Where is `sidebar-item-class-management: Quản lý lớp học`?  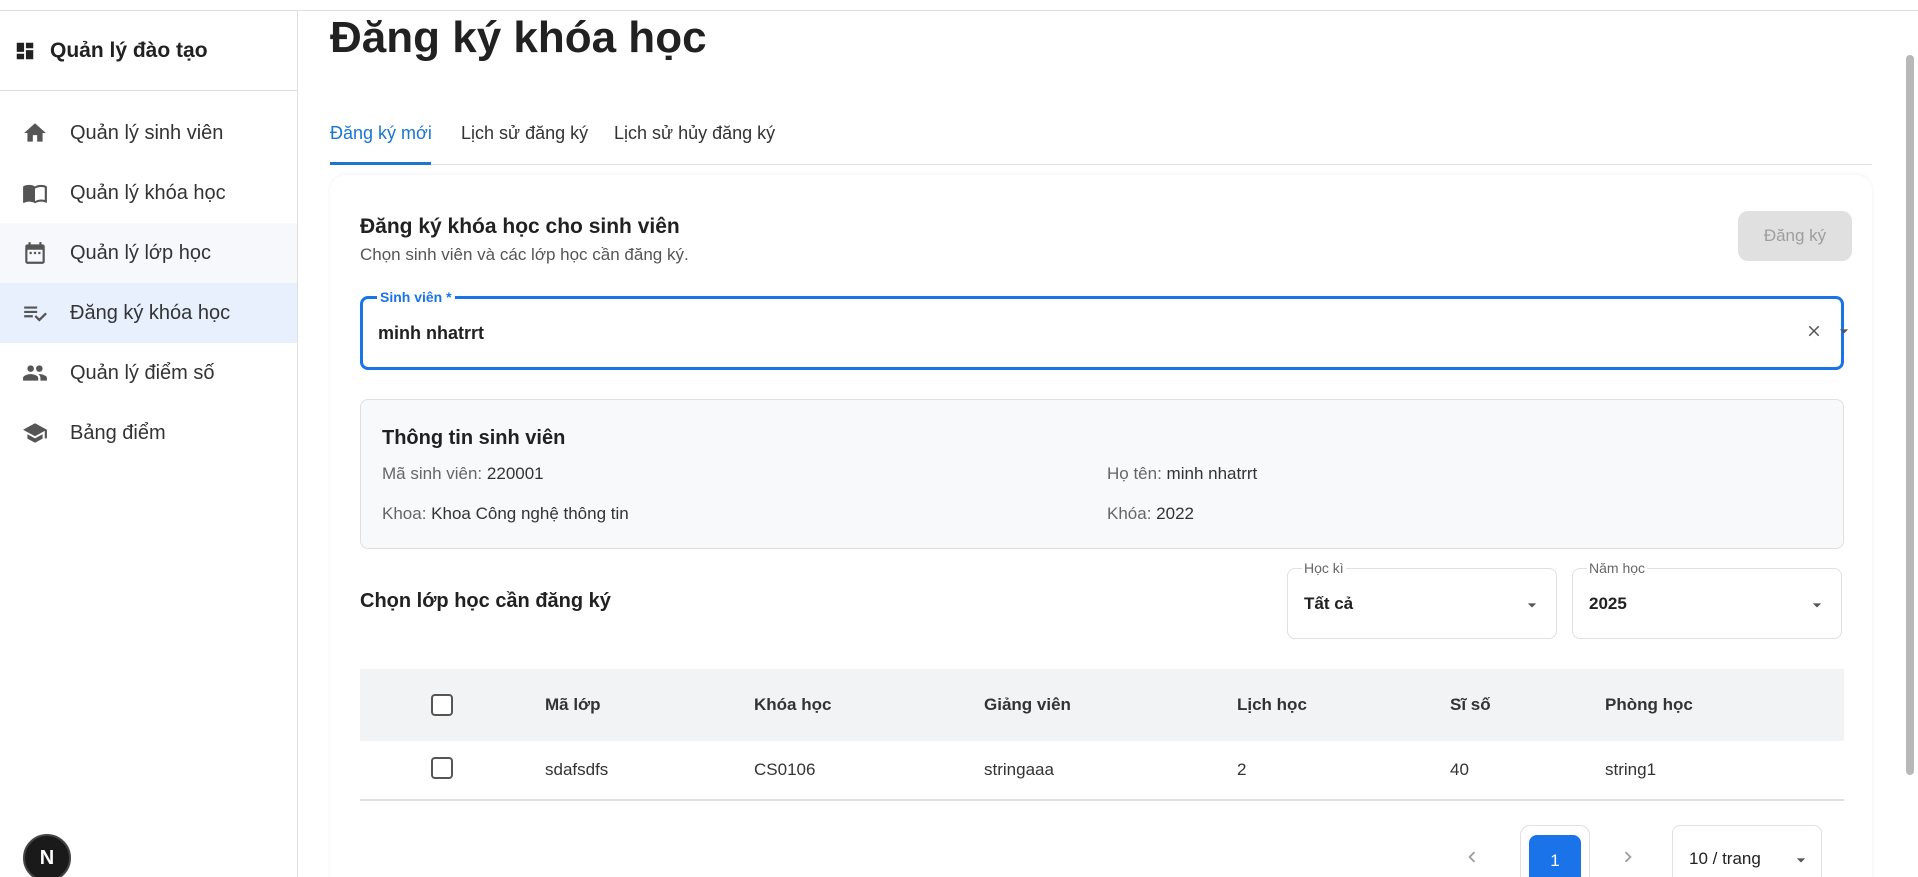
sidebar-item-class-management: Quản lý lớp học is located at coordinates (148, 253).